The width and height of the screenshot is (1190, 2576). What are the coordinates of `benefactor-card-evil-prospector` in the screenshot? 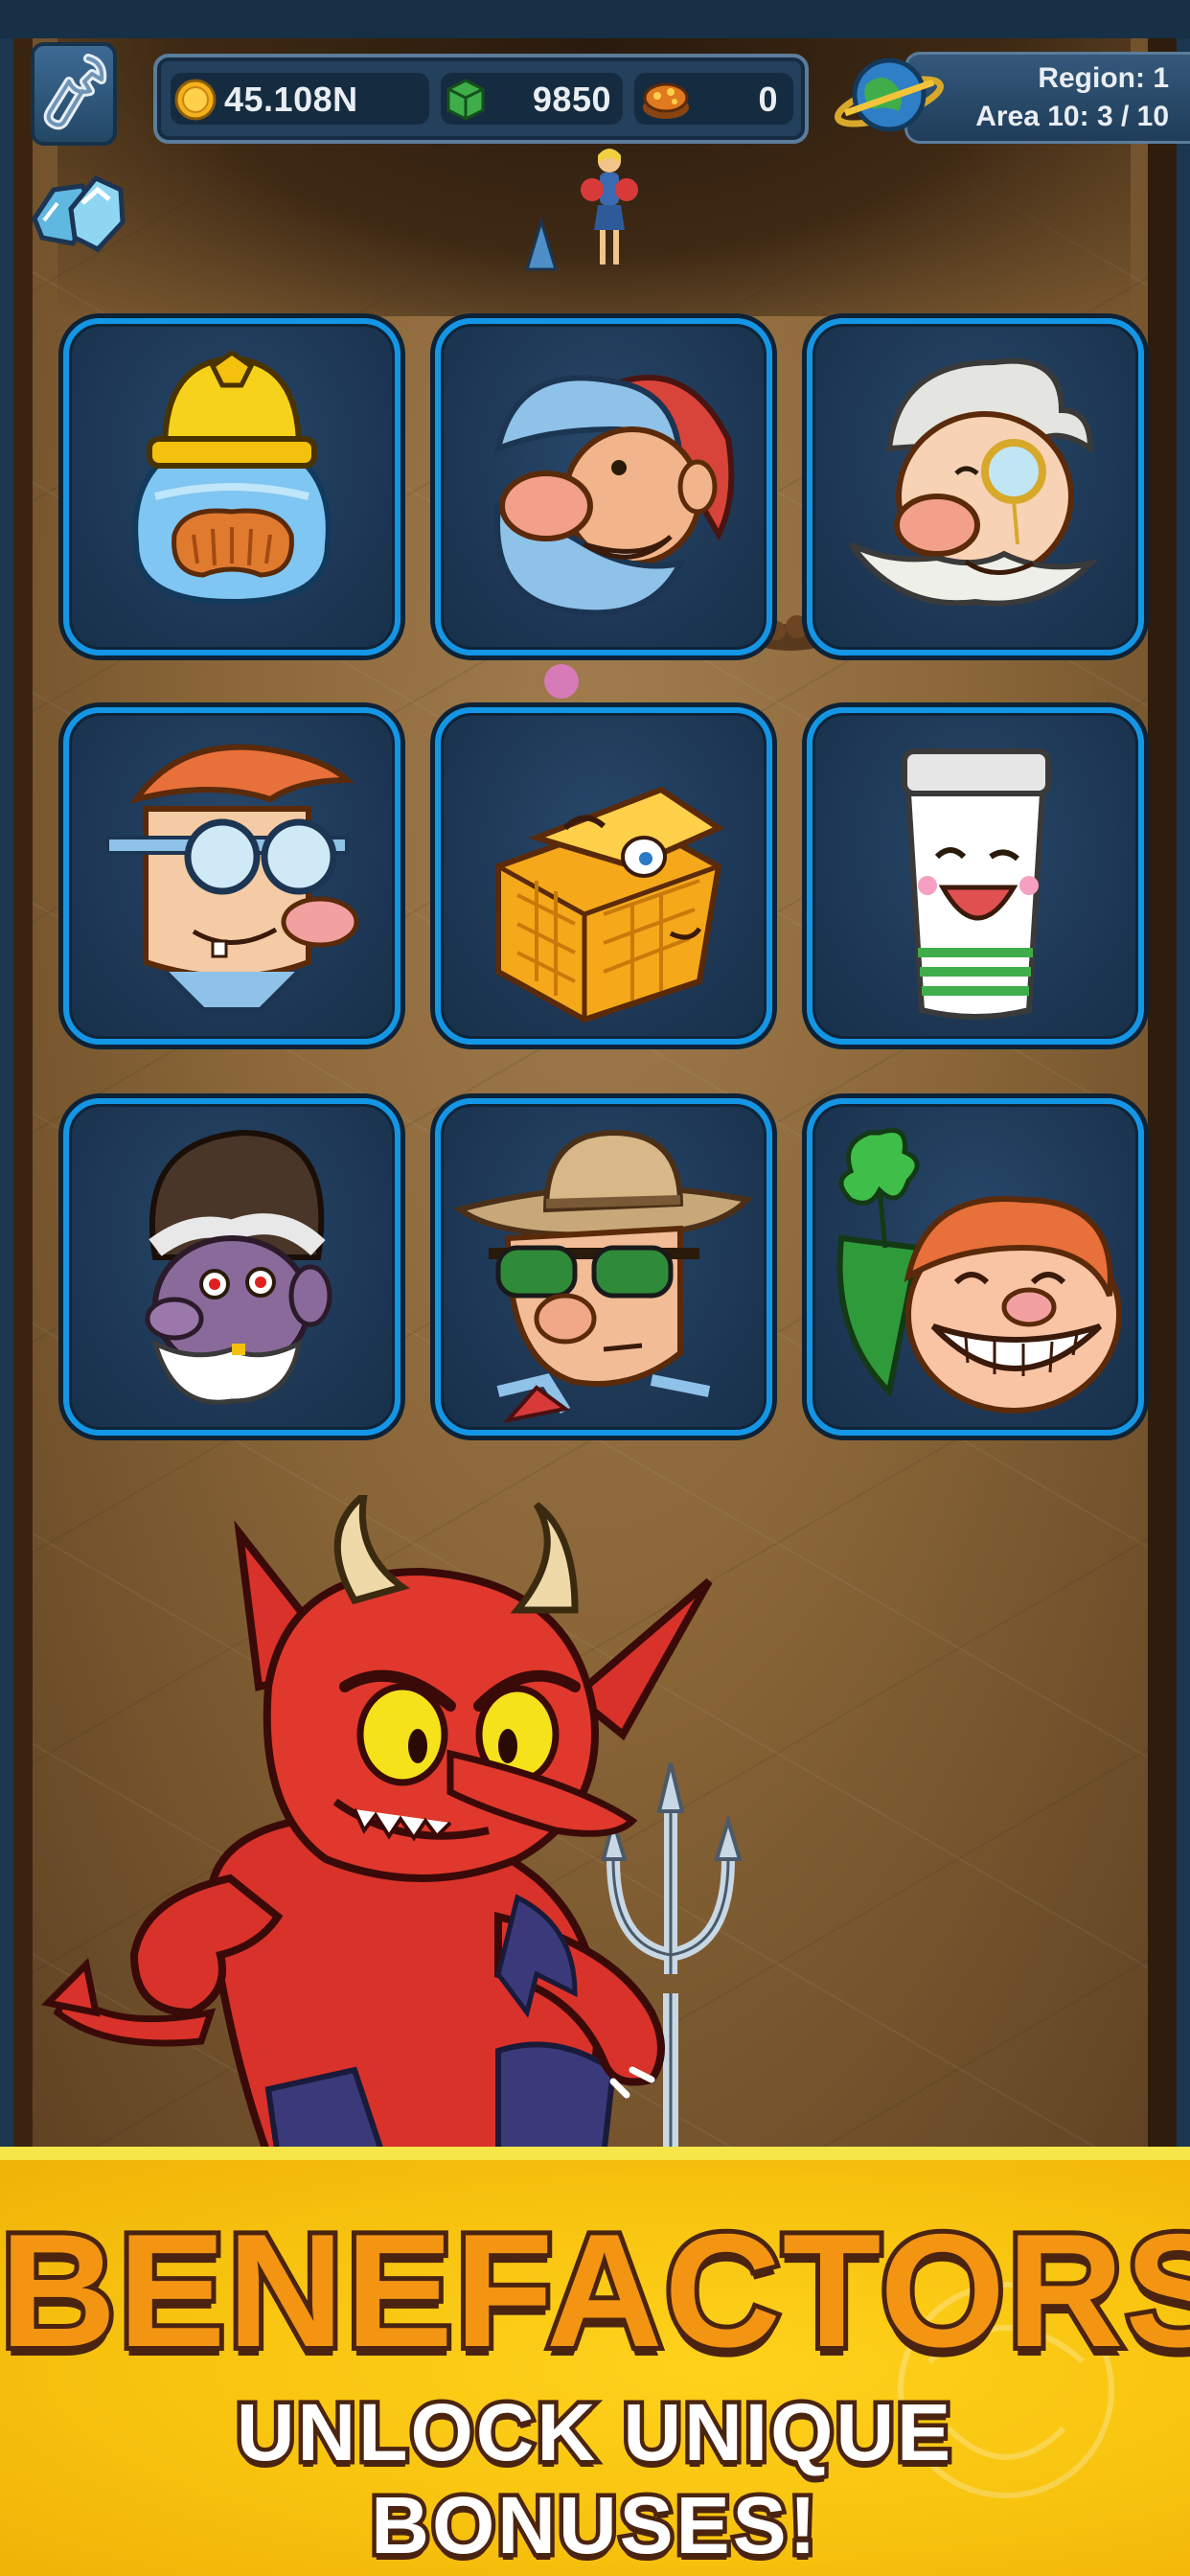 It's located at (232, 1267).